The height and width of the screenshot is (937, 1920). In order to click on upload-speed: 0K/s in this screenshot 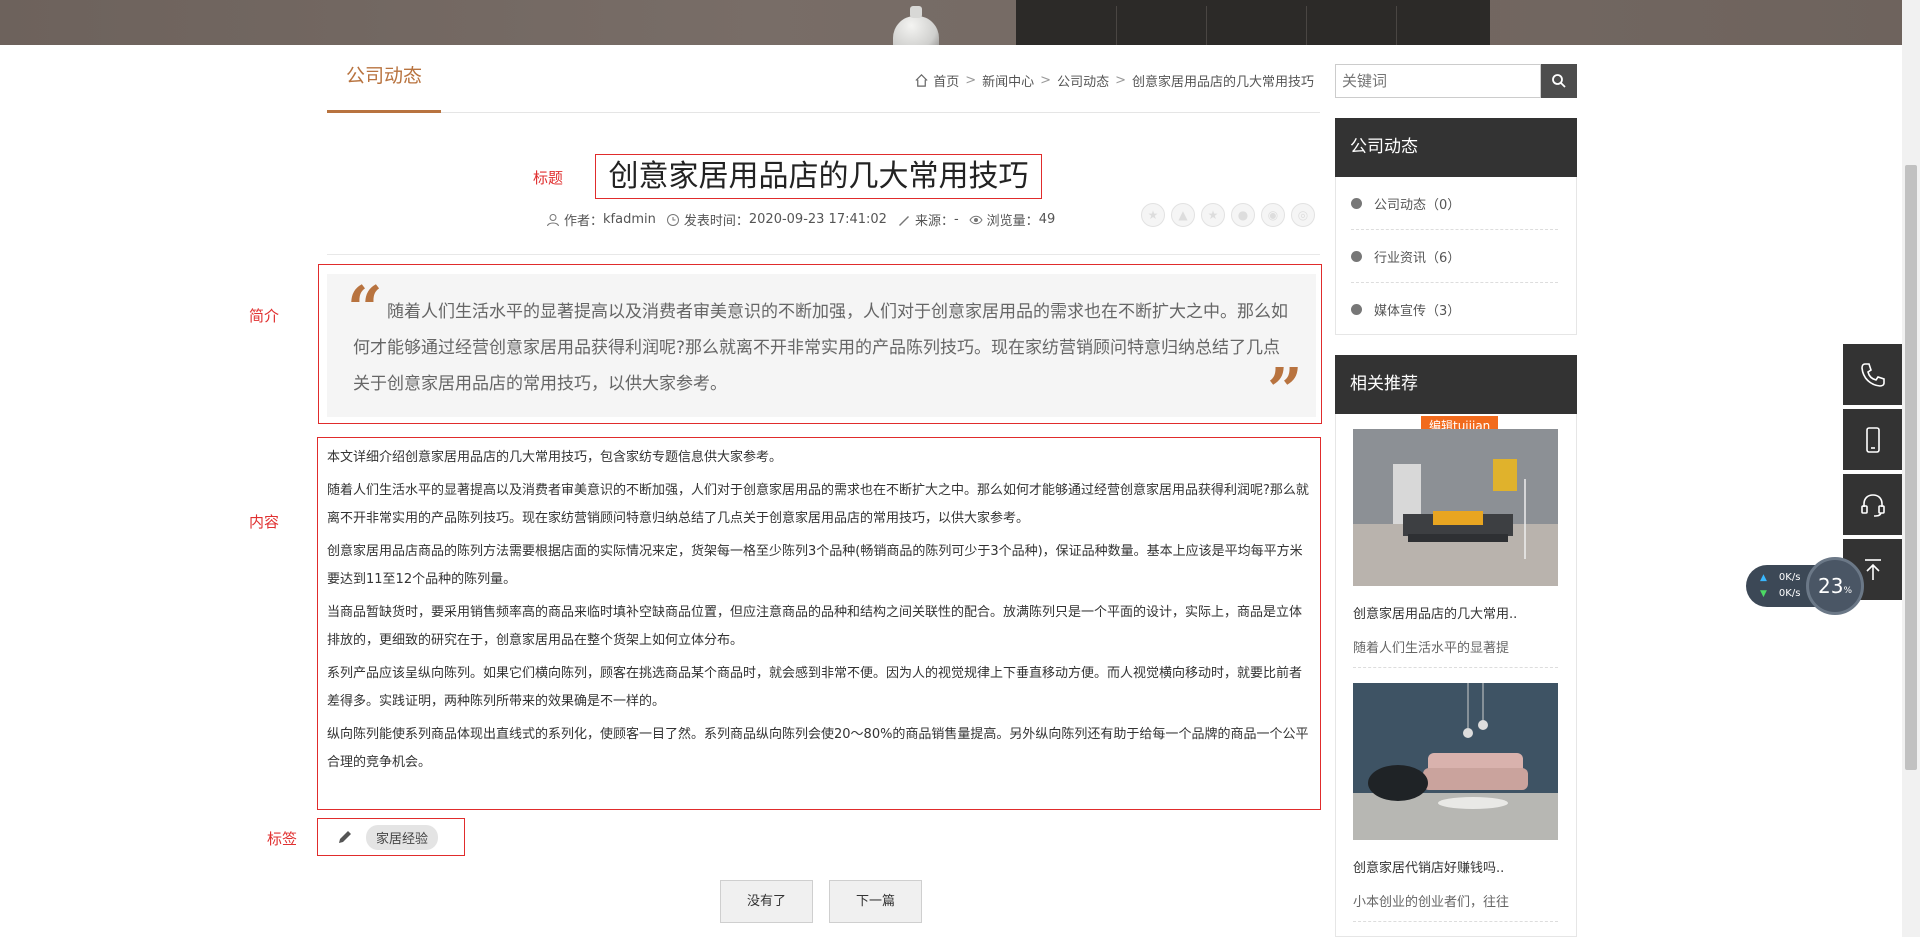, I will do `click(1789, 577)`.